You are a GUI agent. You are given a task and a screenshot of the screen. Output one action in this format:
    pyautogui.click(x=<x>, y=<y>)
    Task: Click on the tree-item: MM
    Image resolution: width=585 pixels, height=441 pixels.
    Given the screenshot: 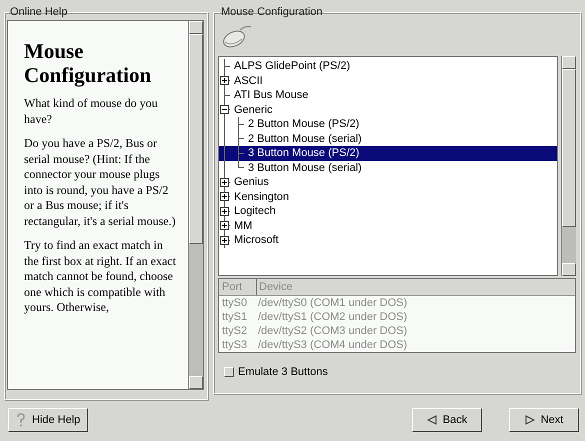 What is the action you would take?
    pyautogui.click(x=388, y=225)
    